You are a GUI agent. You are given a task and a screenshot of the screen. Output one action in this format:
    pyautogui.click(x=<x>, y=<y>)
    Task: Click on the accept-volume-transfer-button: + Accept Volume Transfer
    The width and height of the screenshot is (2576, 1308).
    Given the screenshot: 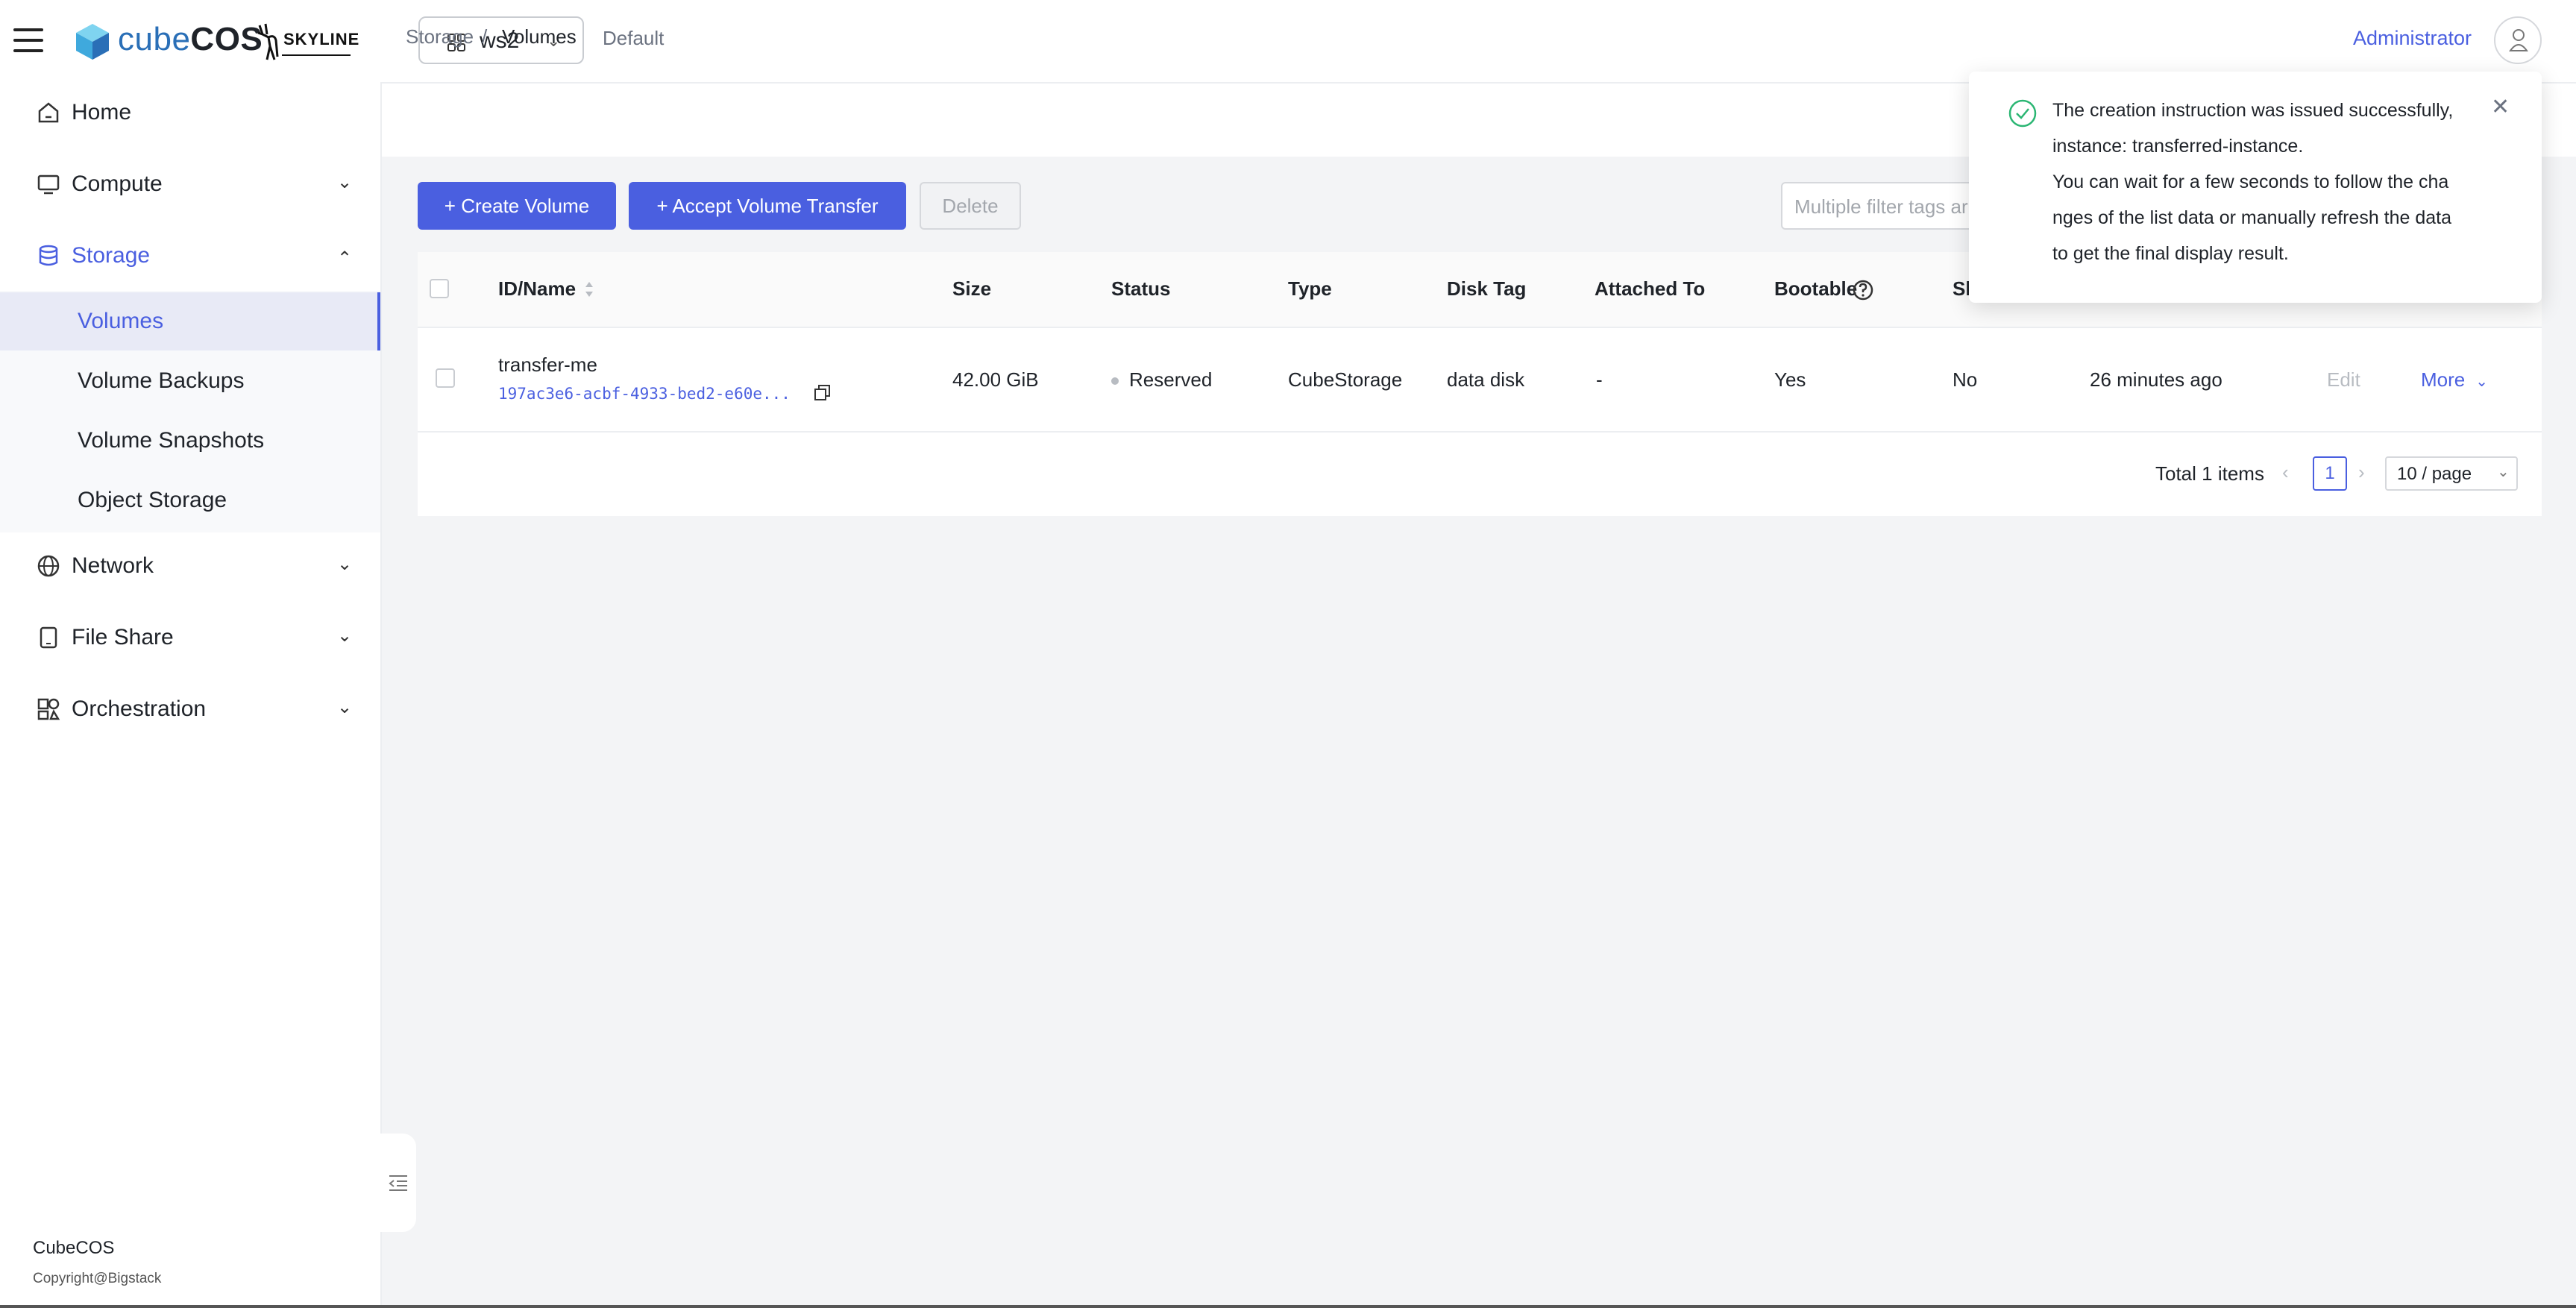 What is the action you would take?
    pyautogui.click(x=767, y=206)
    